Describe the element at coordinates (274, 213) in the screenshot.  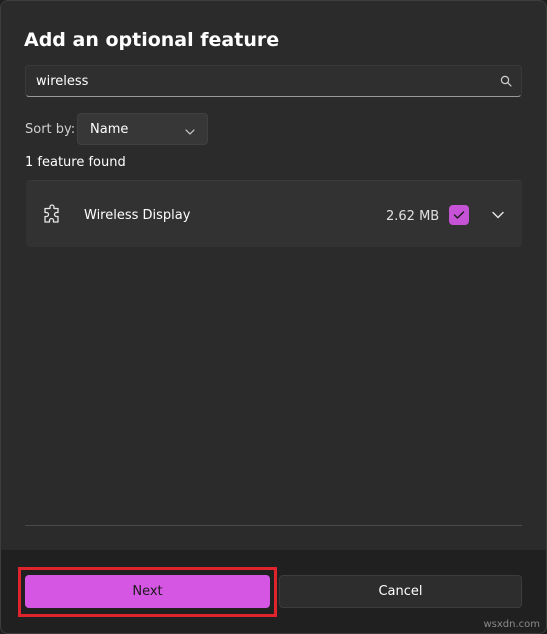
I see `feature-row-wireless-display: Wireless Display 2.62 MB` at that location.